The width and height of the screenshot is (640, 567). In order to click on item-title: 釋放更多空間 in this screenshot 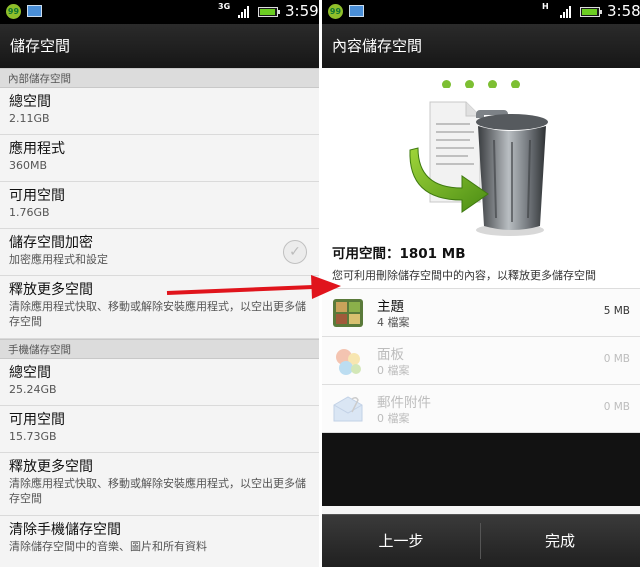, I will do `click(51, 467)`.